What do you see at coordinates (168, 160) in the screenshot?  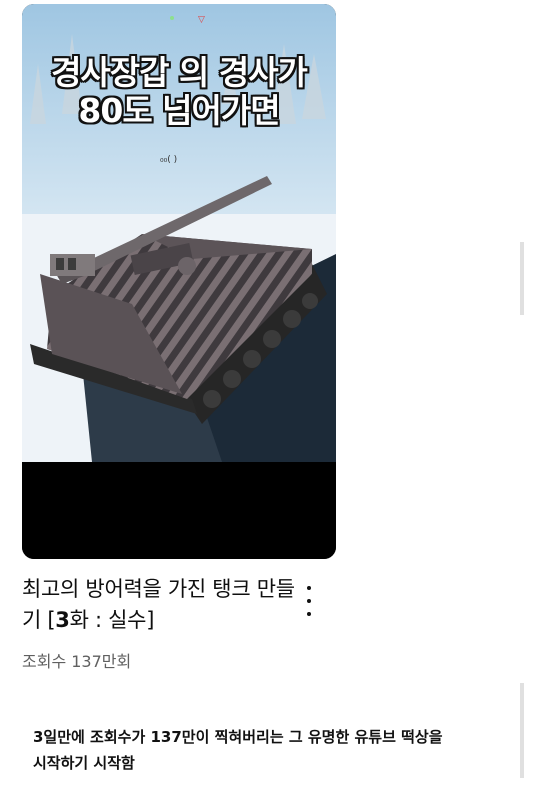 I see `svg-text: ₀₀( )` at bounding box center [168, 160].